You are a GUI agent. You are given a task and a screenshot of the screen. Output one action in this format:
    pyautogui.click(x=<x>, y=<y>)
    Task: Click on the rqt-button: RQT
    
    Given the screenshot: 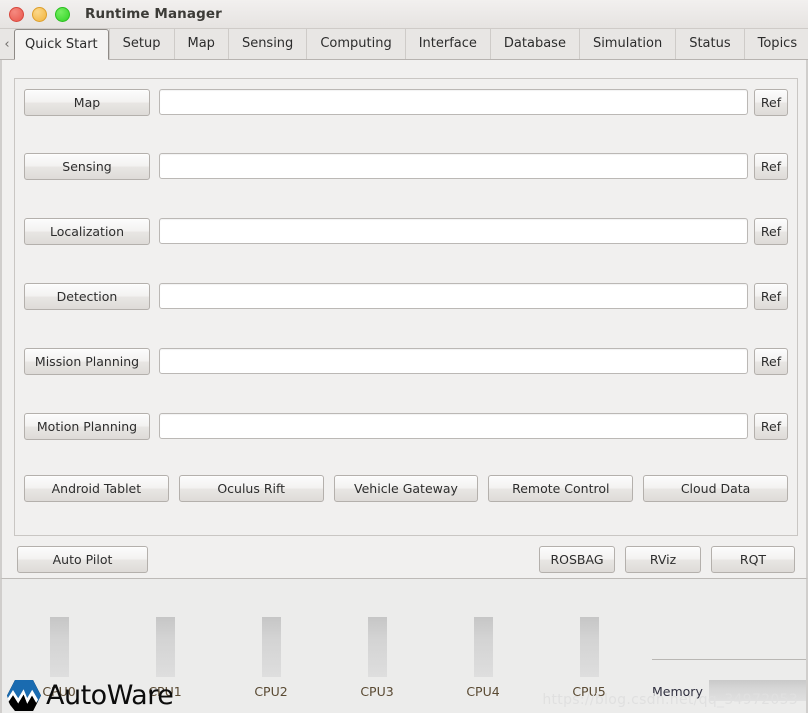 What is the action you would take?
    pyautogui.click(x=753, y=559)
    